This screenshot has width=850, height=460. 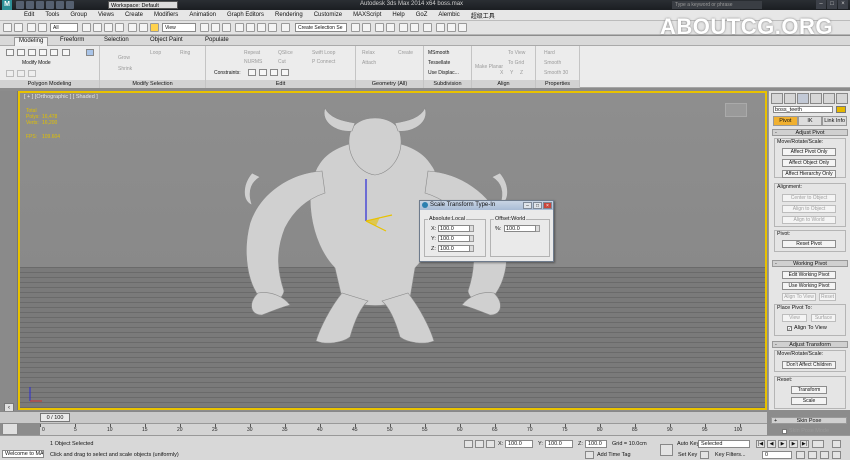 I want to click on loop-button: Loop, so click(x=155, y=53).